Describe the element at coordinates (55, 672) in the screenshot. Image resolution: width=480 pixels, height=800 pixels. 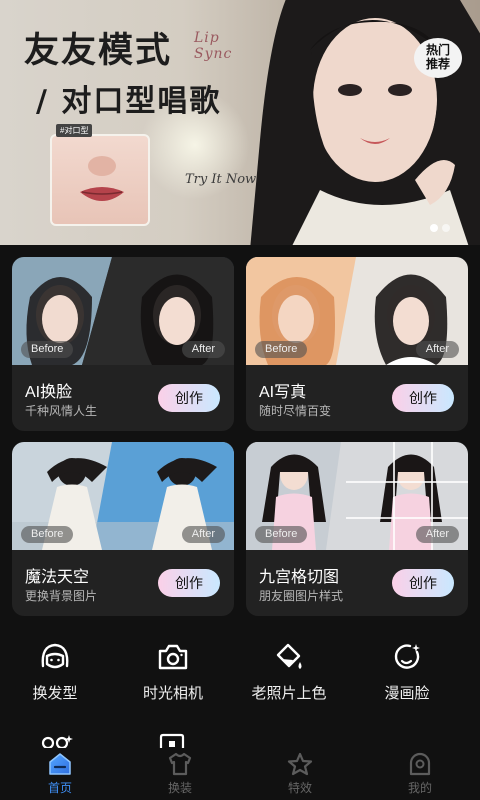
I see `tool-change-hairstyle: 换发型` at that location.